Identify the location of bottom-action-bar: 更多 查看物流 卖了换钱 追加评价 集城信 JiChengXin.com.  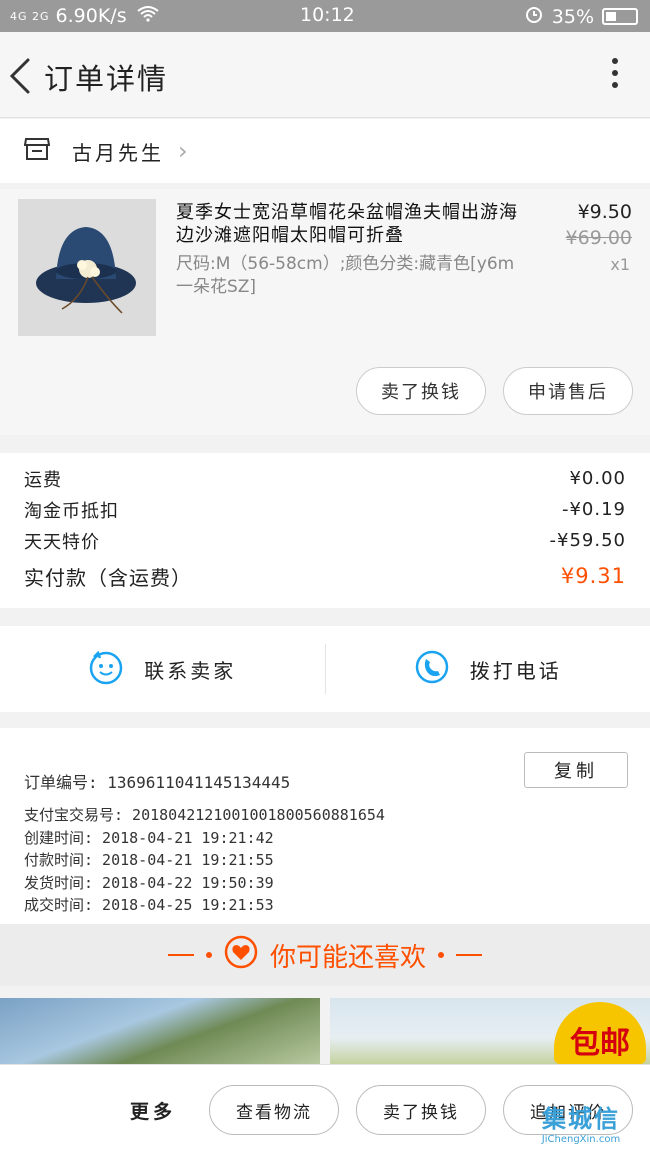
(325, 1109).